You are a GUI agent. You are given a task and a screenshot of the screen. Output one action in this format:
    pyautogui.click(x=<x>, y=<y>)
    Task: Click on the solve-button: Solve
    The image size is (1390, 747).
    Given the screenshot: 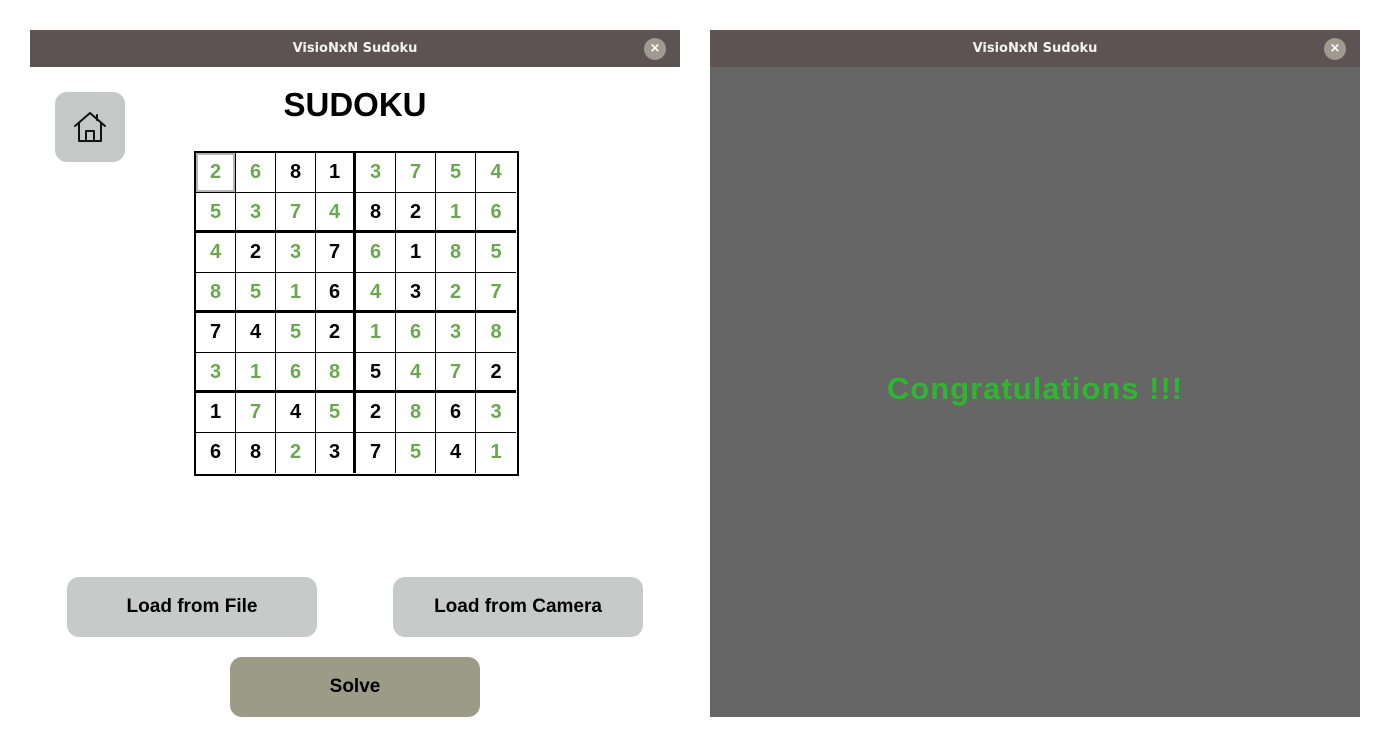 What is the action you would take?
    pyautogui.click(x=355, y=687)
    